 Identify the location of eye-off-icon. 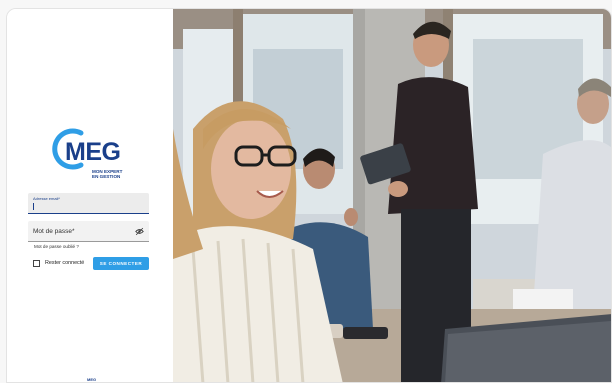
(139, 231).